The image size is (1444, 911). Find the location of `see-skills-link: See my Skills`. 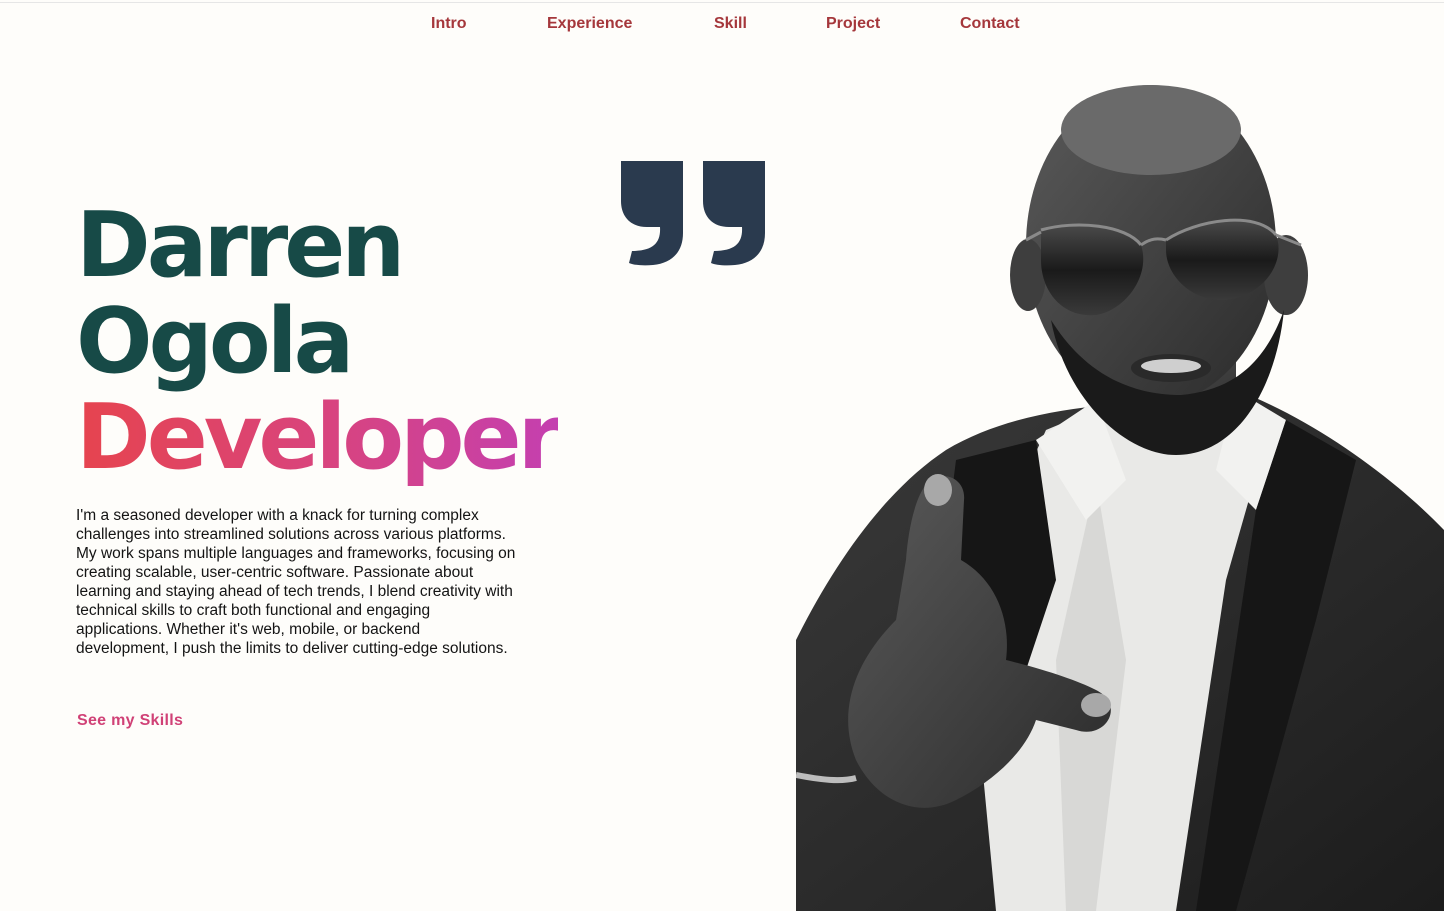

see-skills-link: See my Skills is located at coordinates (130, 721).